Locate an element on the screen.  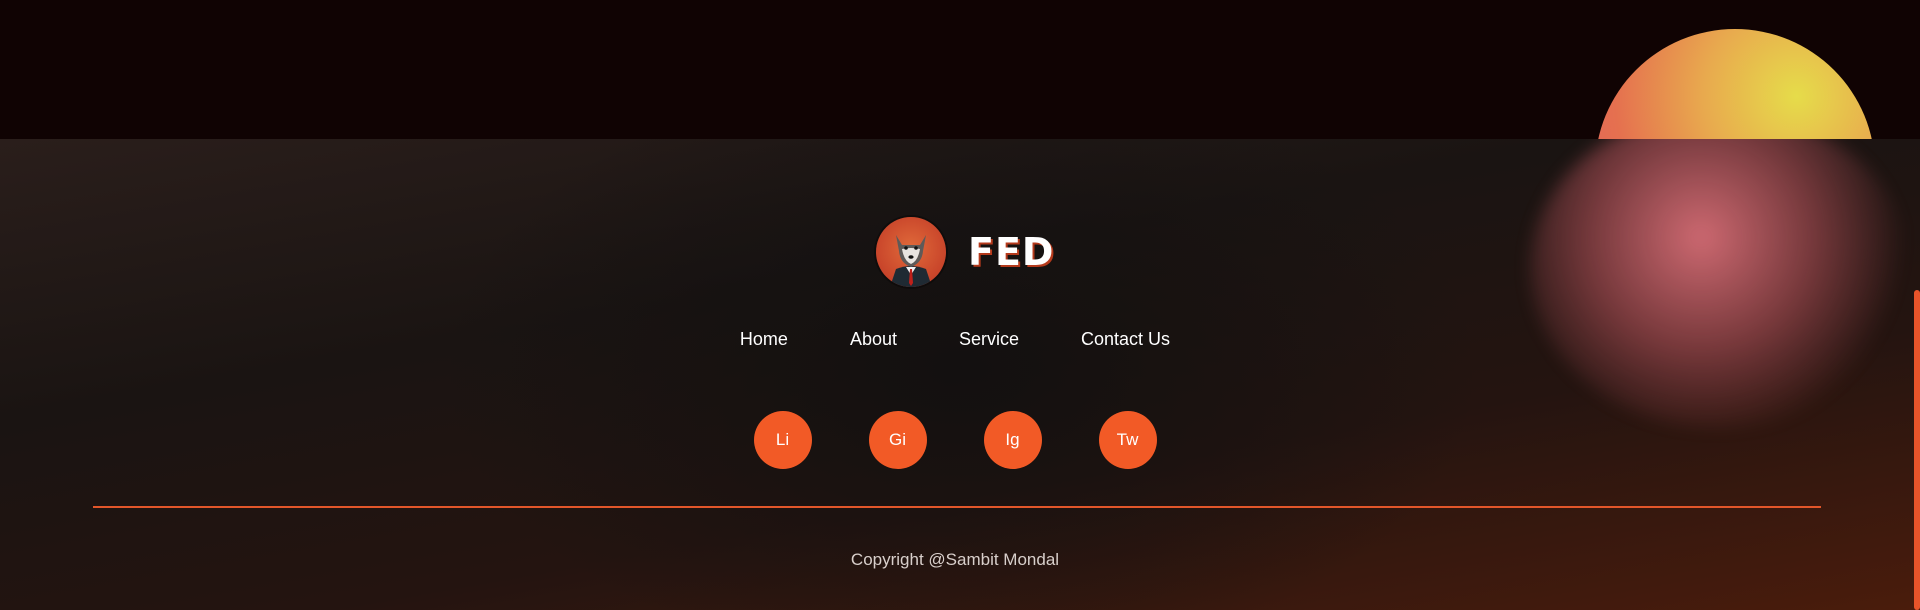
twitter-button: Tw is located at coordinates (1127, 440).